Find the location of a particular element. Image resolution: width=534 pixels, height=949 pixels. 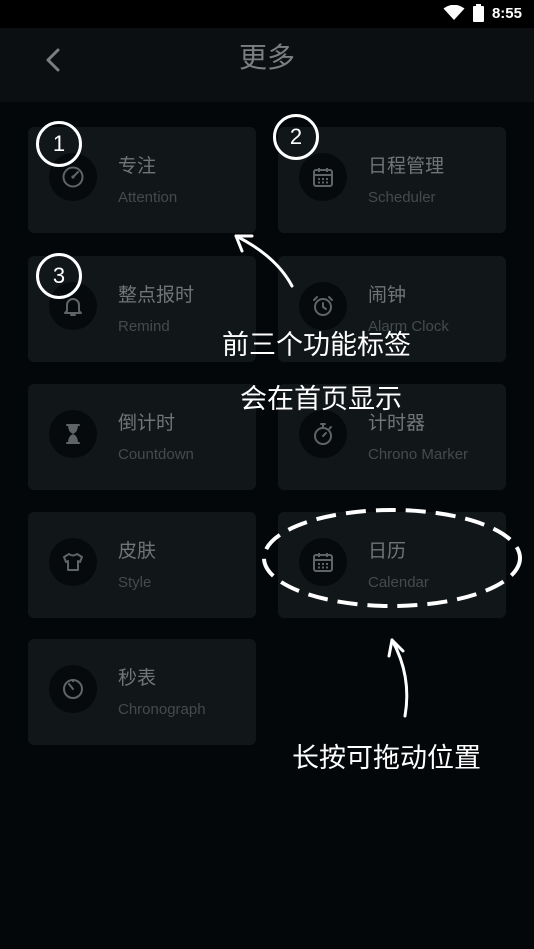

shirt-icon is located at coordinates (73, 562).